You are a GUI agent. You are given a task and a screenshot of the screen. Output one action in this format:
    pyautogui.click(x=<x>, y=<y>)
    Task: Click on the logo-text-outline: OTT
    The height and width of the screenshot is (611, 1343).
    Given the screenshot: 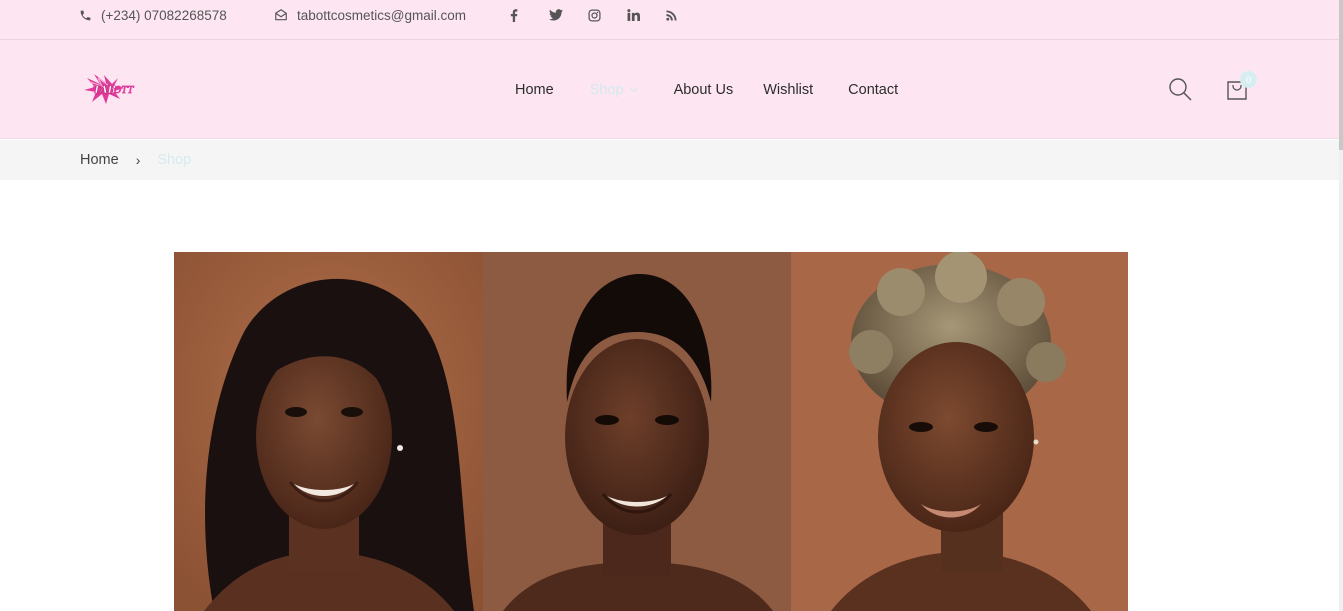 What is the action you would take?
    pyautogui.click(x=124, y=91)
    